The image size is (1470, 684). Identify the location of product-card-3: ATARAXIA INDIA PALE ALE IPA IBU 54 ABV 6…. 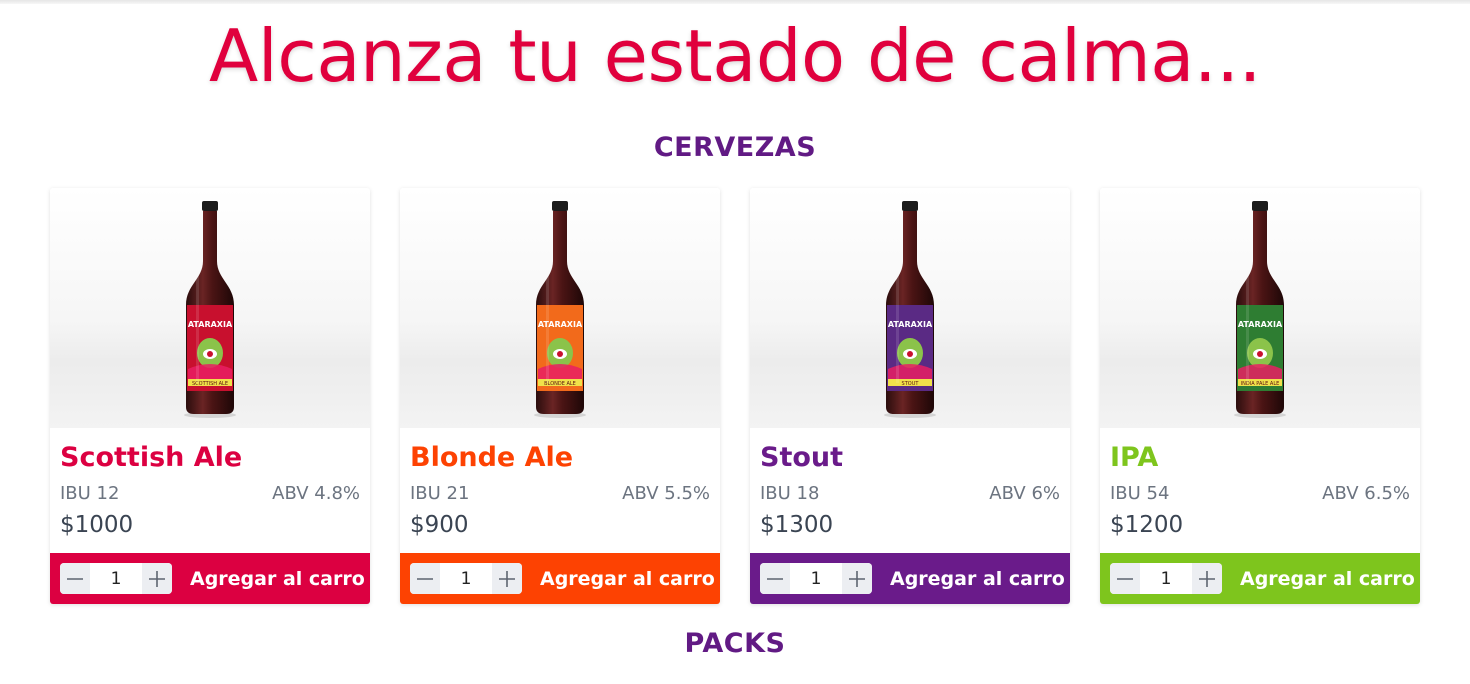
(1260, 396).